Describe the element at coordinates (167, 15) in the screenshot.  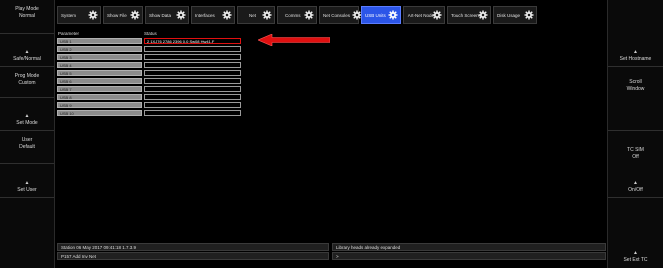
I see `tab-show-data: Show Data` at that location.